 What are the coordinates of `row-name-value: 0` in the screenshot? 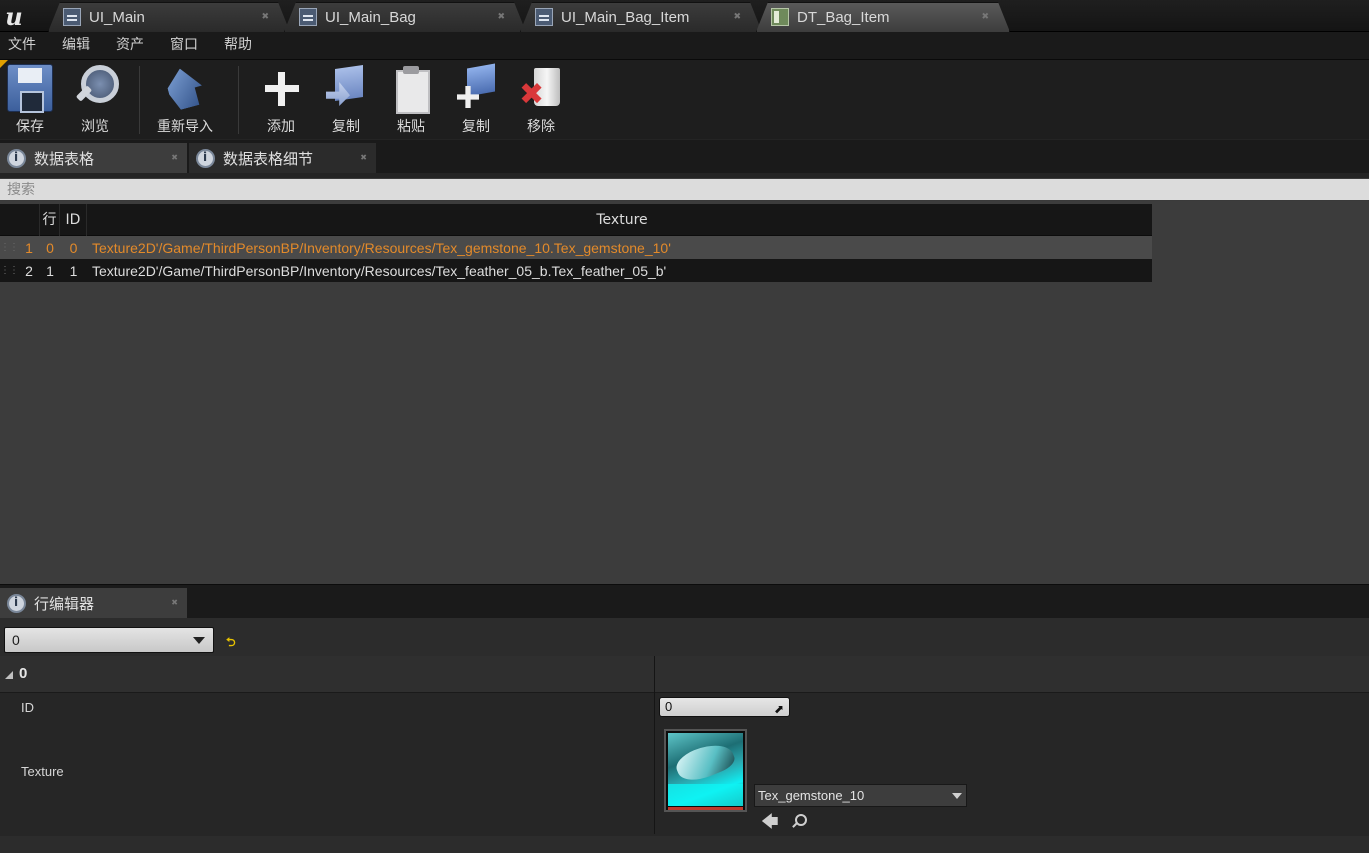 It's located at (16, 640).